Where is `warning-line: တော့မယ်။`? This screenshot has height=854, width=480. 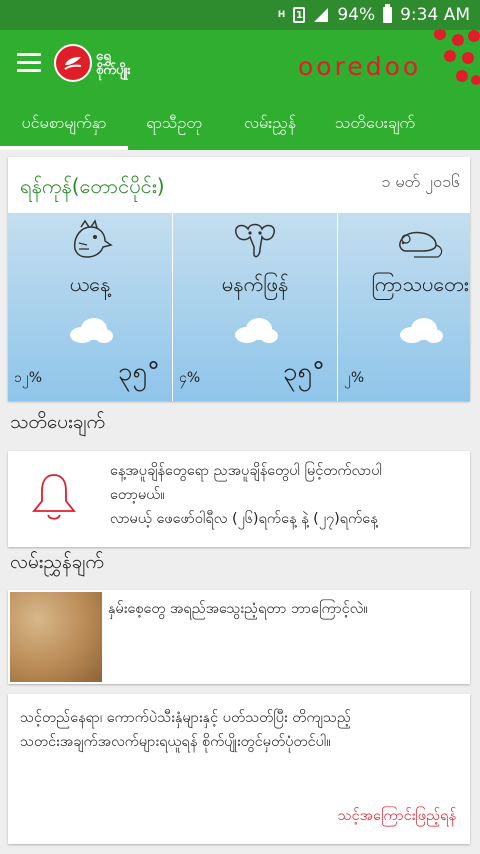
warning-line: တော့မယ်။ is located at coordinates (137, 495).